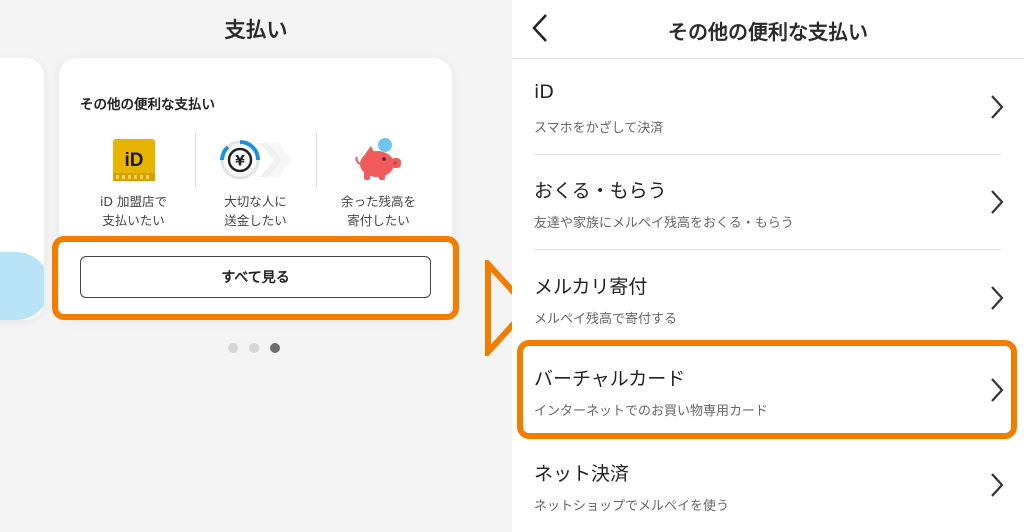 The width and height of the screenshot is (1024, 532). Describe the element at coordinates (275, 348) in the screenshot. I see `pager-dot-active` at that location.